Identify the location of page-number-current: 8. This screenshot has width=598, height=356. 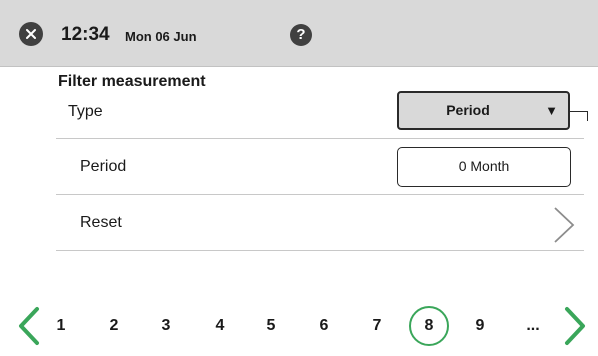
(429, 326).